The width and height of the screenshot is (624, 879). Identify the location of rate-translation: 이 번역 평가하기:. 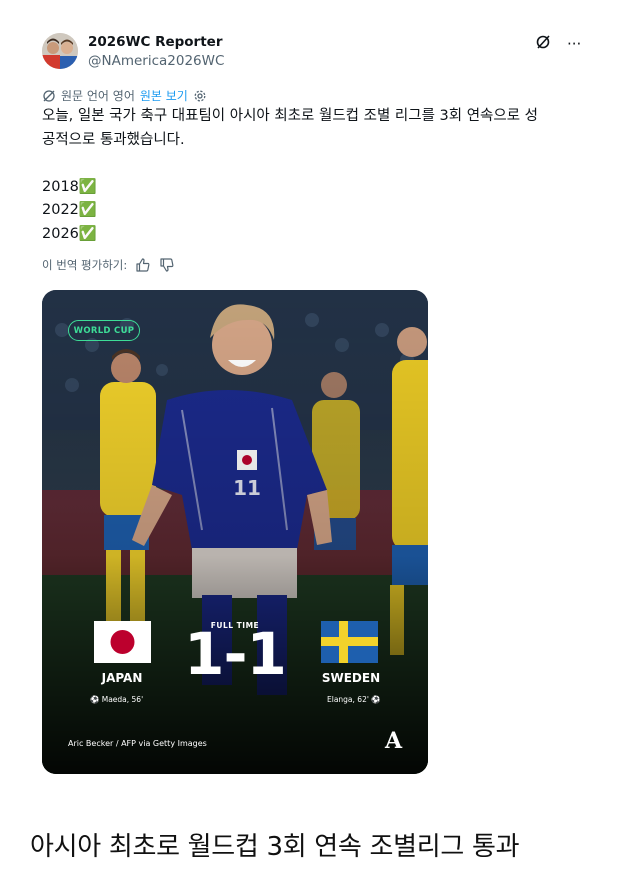
(108, 265).